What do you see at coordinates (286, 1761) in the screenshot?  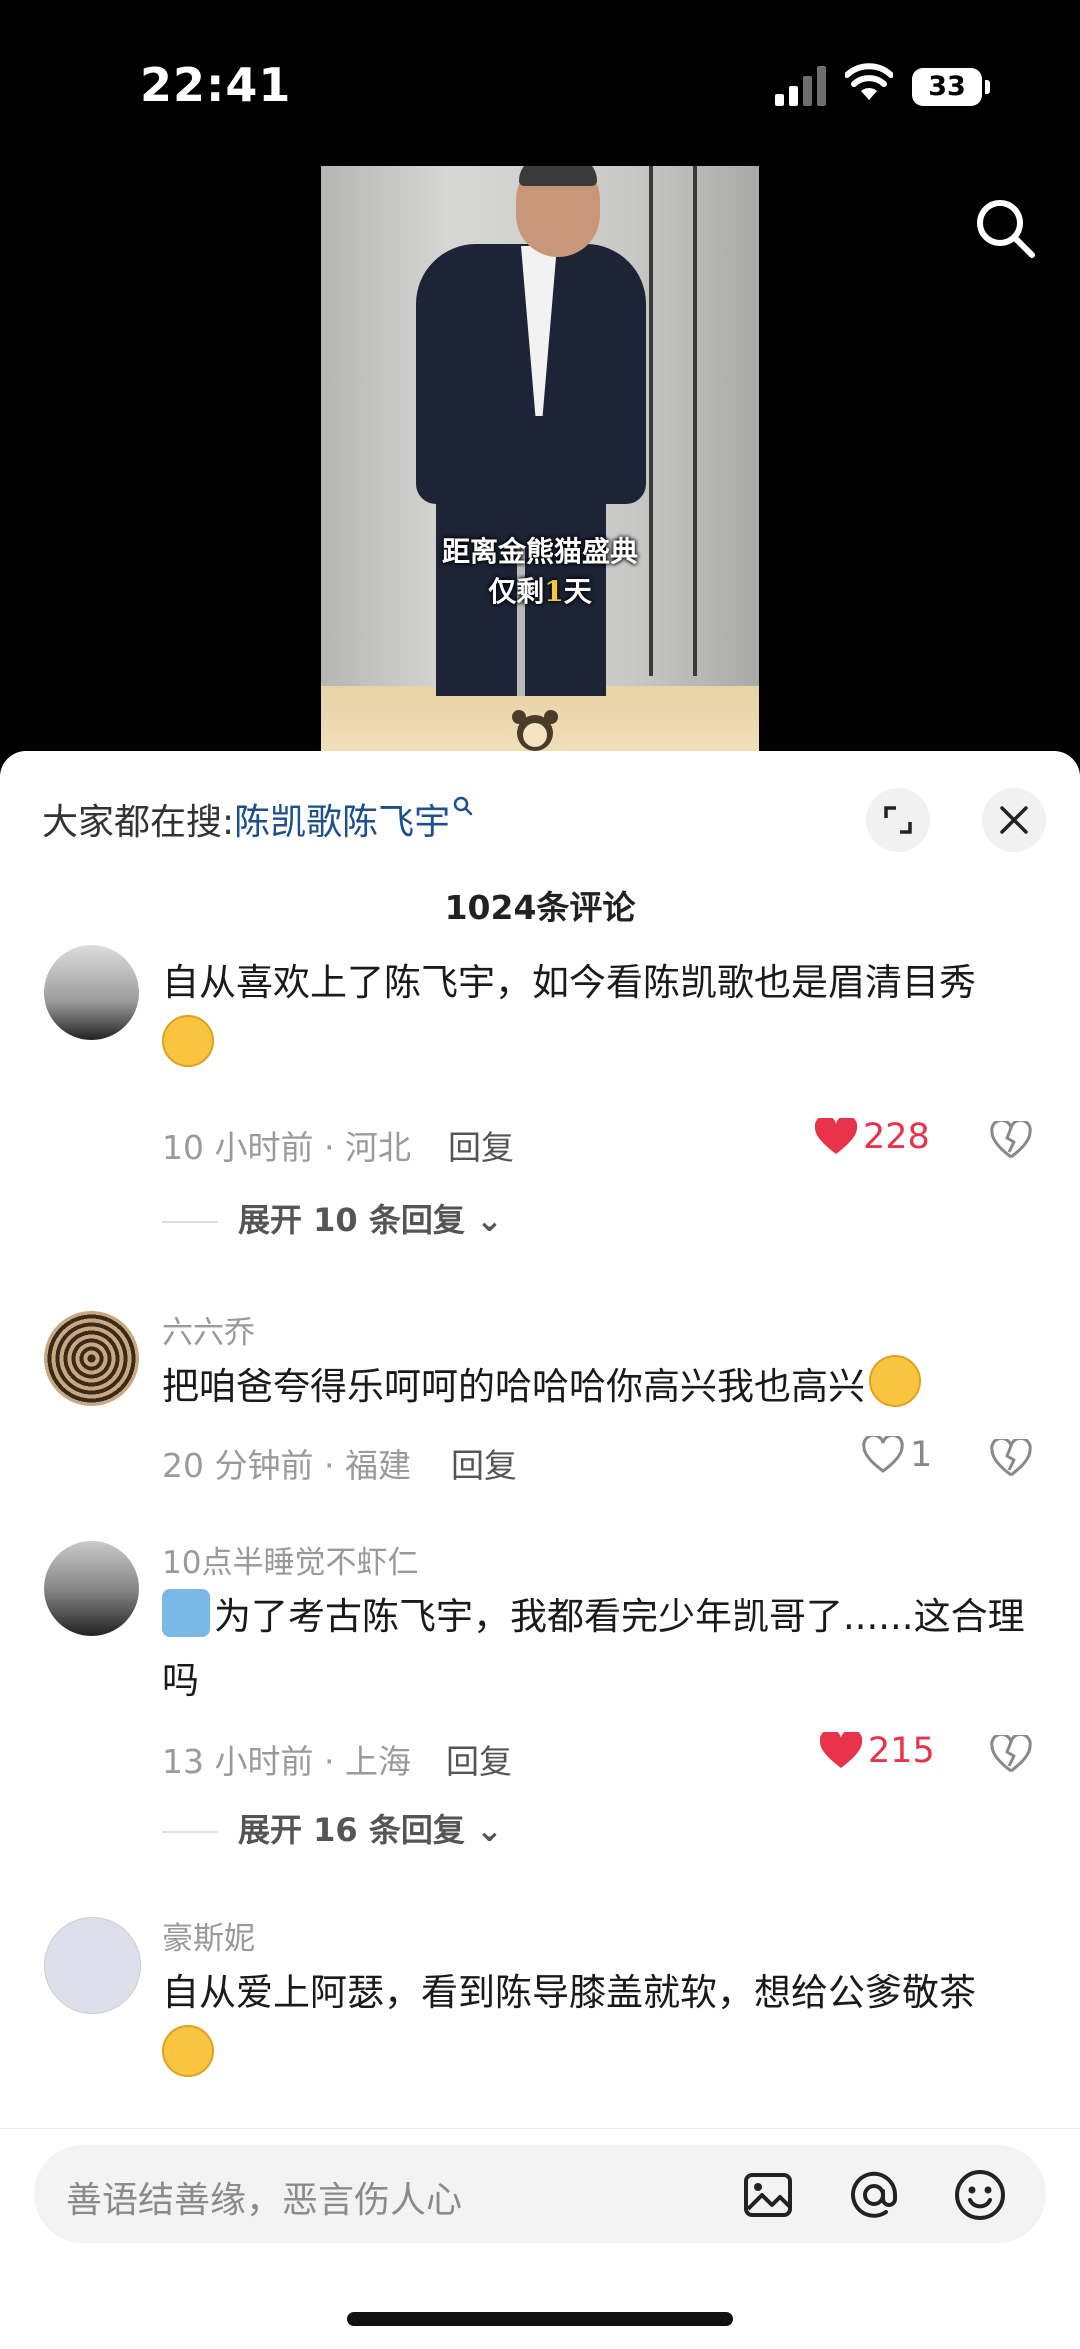 I see `comment-meta: 13 小时前 · 上海` at bounding box center [286, 1761].